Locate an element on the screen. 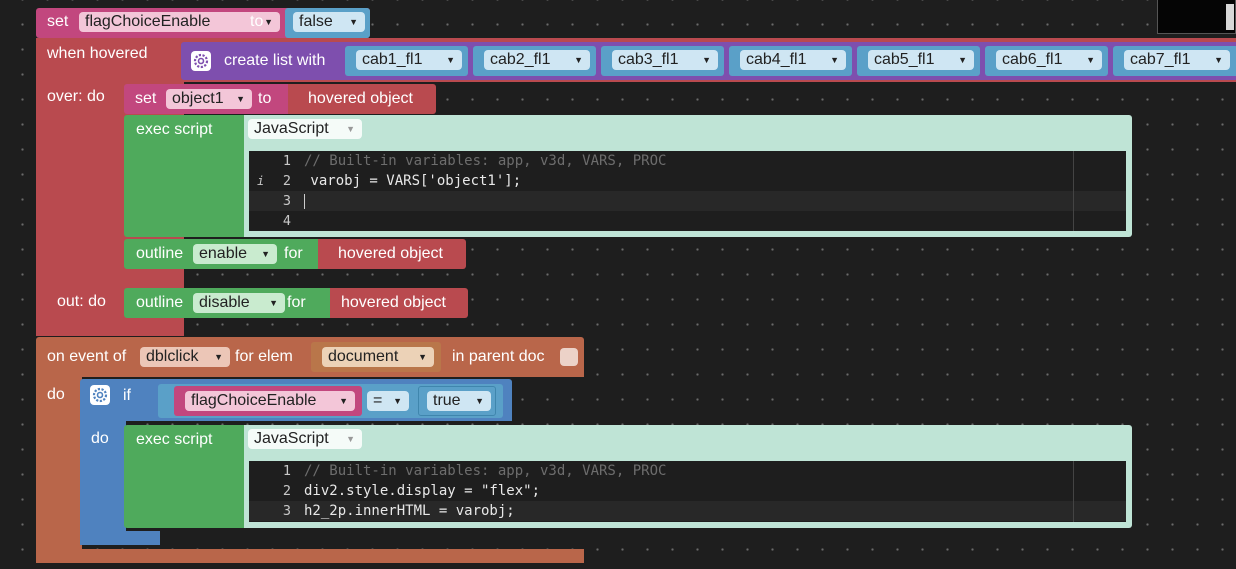  outline-mode-dropdown: enable ▼ is located at coordinates (235, 254).